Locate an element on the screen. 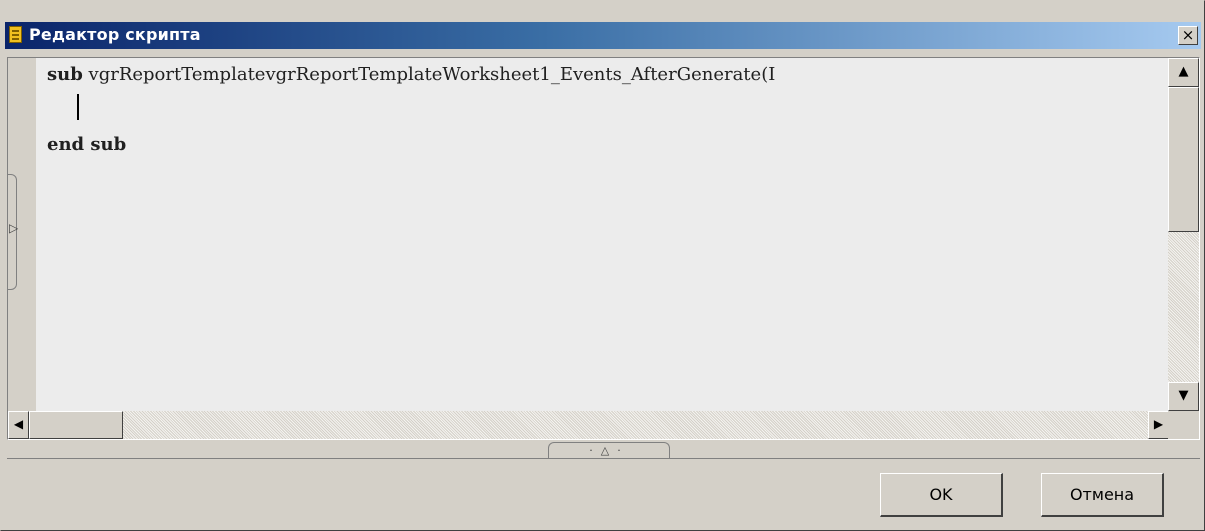  code-keyword: sub is located at coordinates (65, 74).